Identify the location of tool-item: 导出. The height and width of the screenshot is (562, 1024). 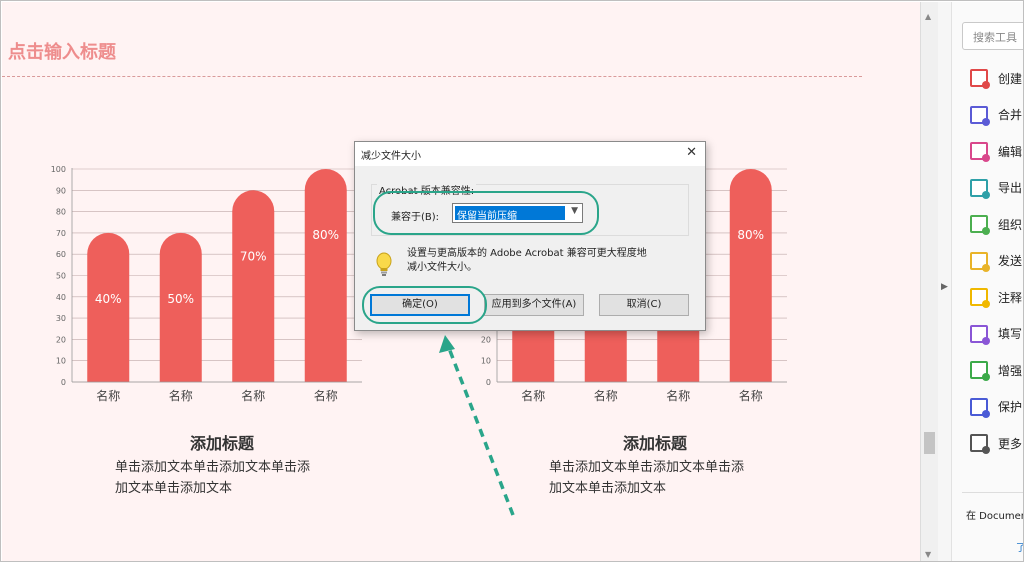
(996, 188).